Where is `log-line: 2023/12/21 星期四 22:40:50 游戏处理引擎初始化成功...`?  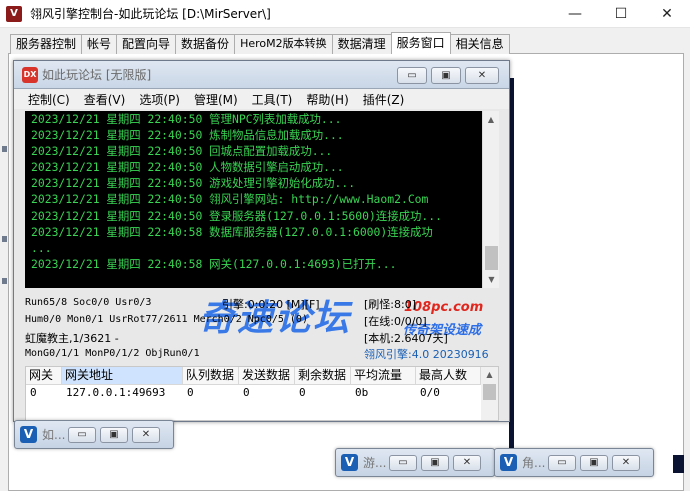 log-line: 2023/12/21 星期四 22:40:50 游戏处理引擎初始化成功... is located at coordinates (193, 183).